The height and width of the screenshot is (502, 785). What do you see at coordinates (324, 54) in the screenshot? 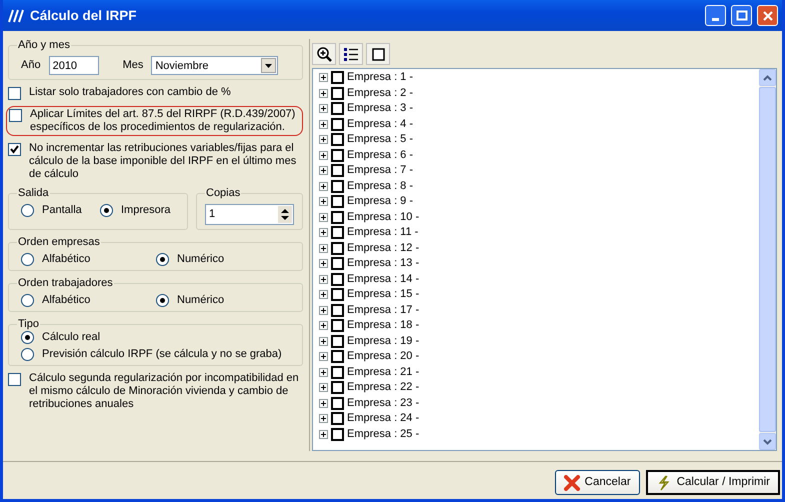
I see `zoom-in-icon` at bounding box center [324, 54].